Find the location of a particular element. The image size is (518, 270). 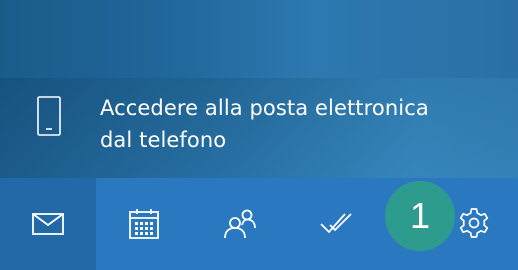

mobile-phone-icon is located at coordinates (49, 116).